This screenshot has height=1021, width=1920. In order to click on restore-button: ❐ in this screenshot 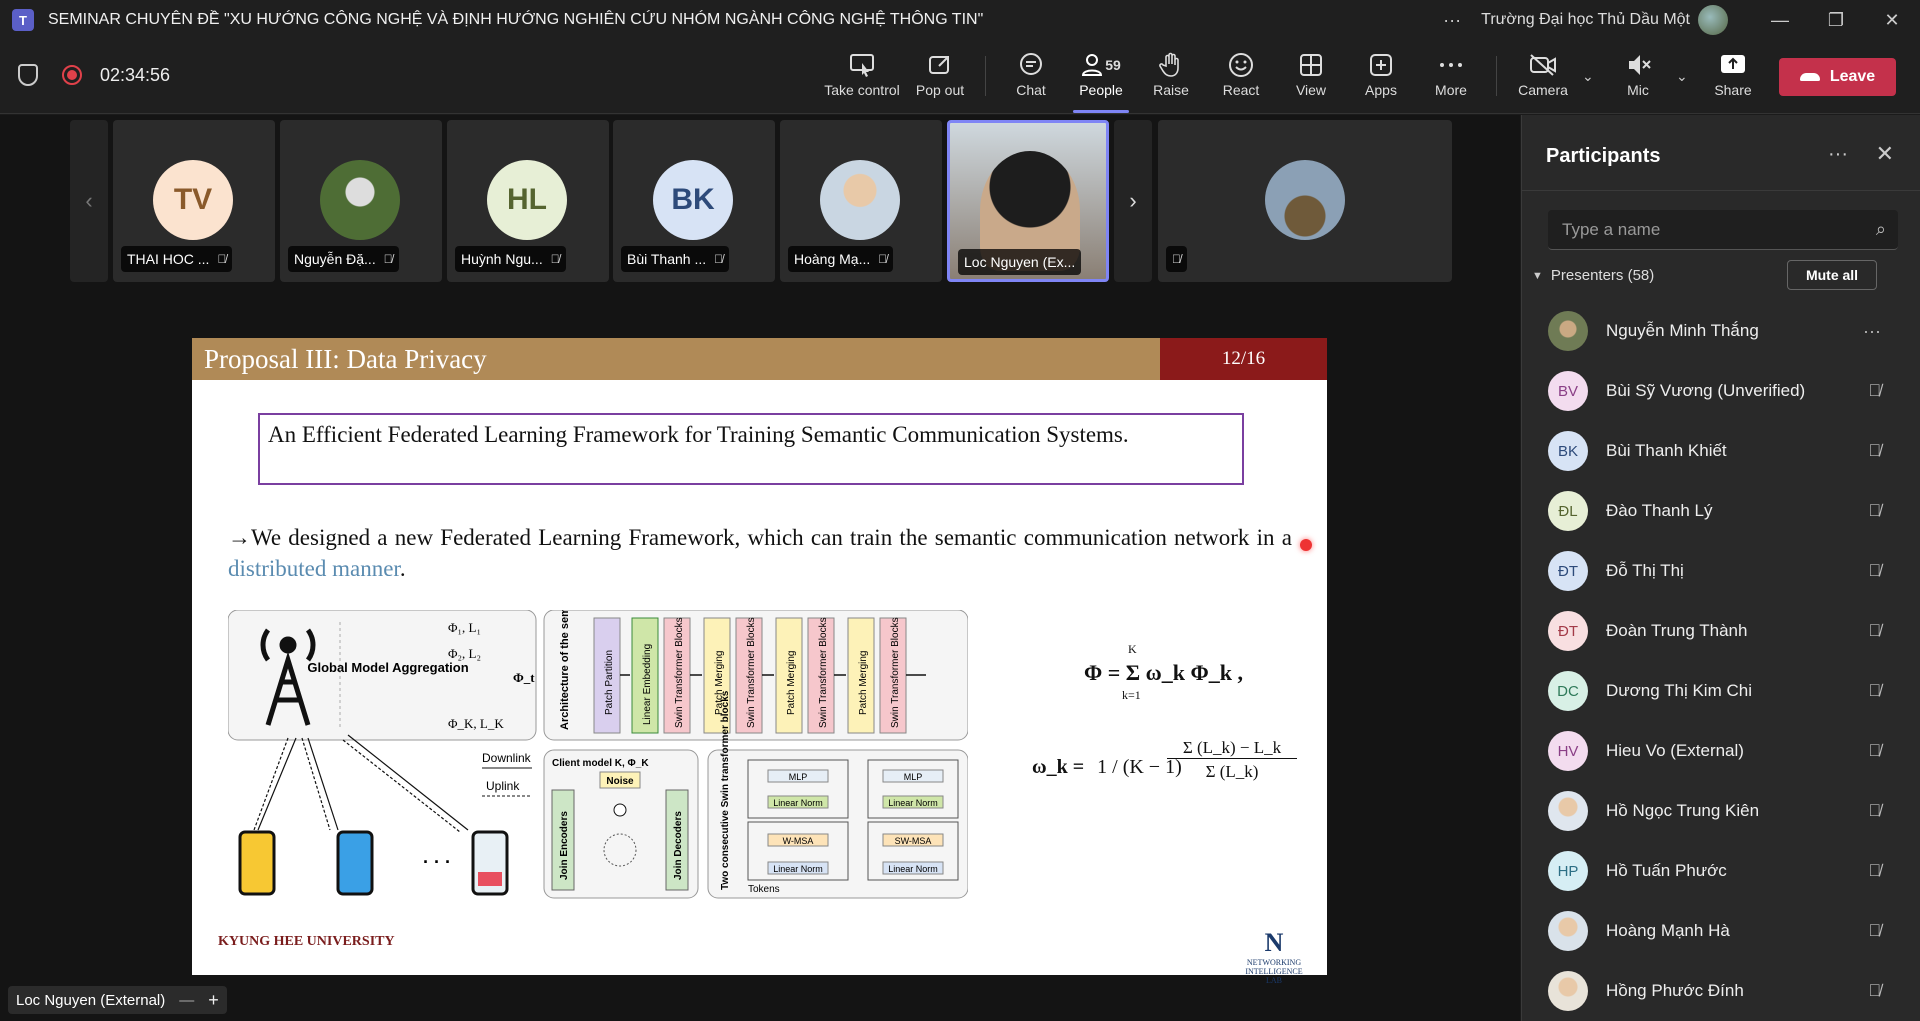, I will do `click(1836, 20)`.